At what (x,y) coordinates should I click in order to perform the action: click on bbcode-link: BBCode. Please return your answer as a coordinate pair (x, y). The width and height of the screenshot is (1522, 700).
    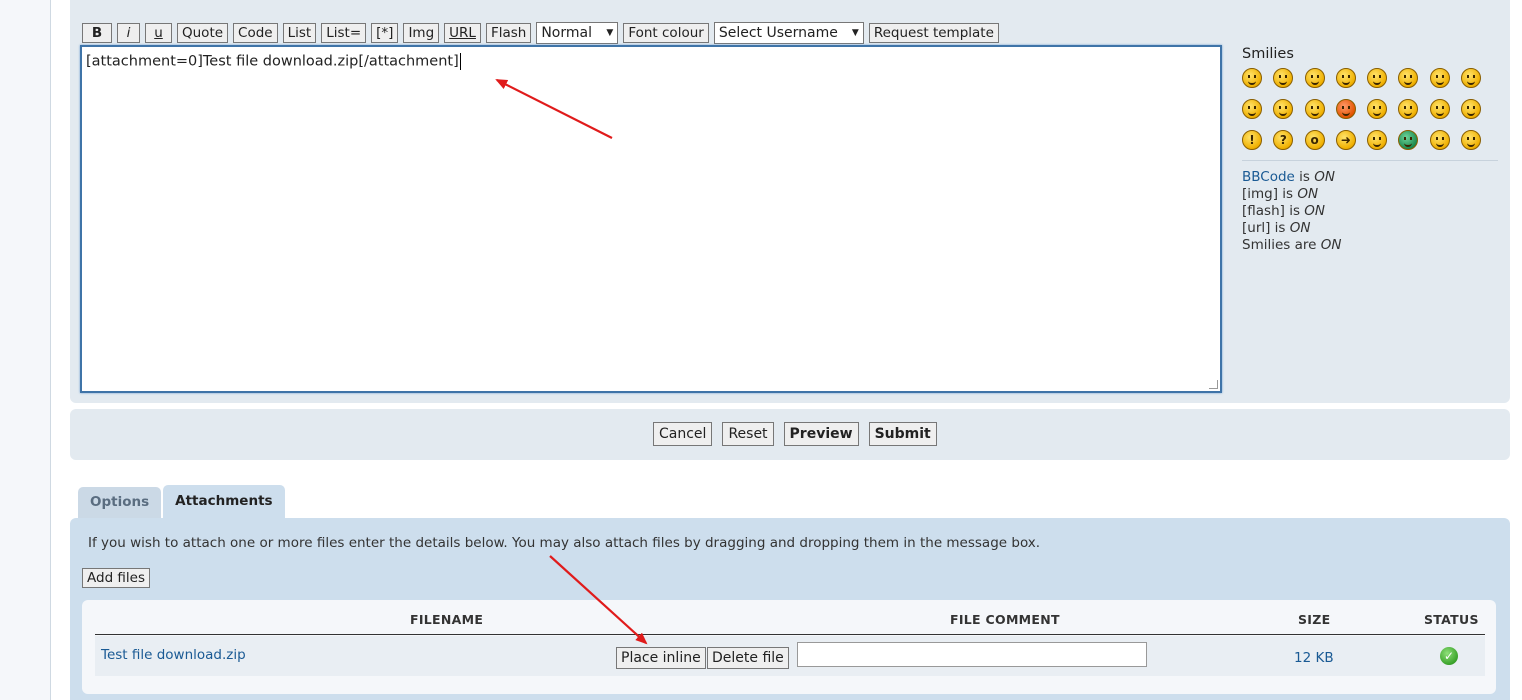
    Looking at the image, I should click on (1268, 177).